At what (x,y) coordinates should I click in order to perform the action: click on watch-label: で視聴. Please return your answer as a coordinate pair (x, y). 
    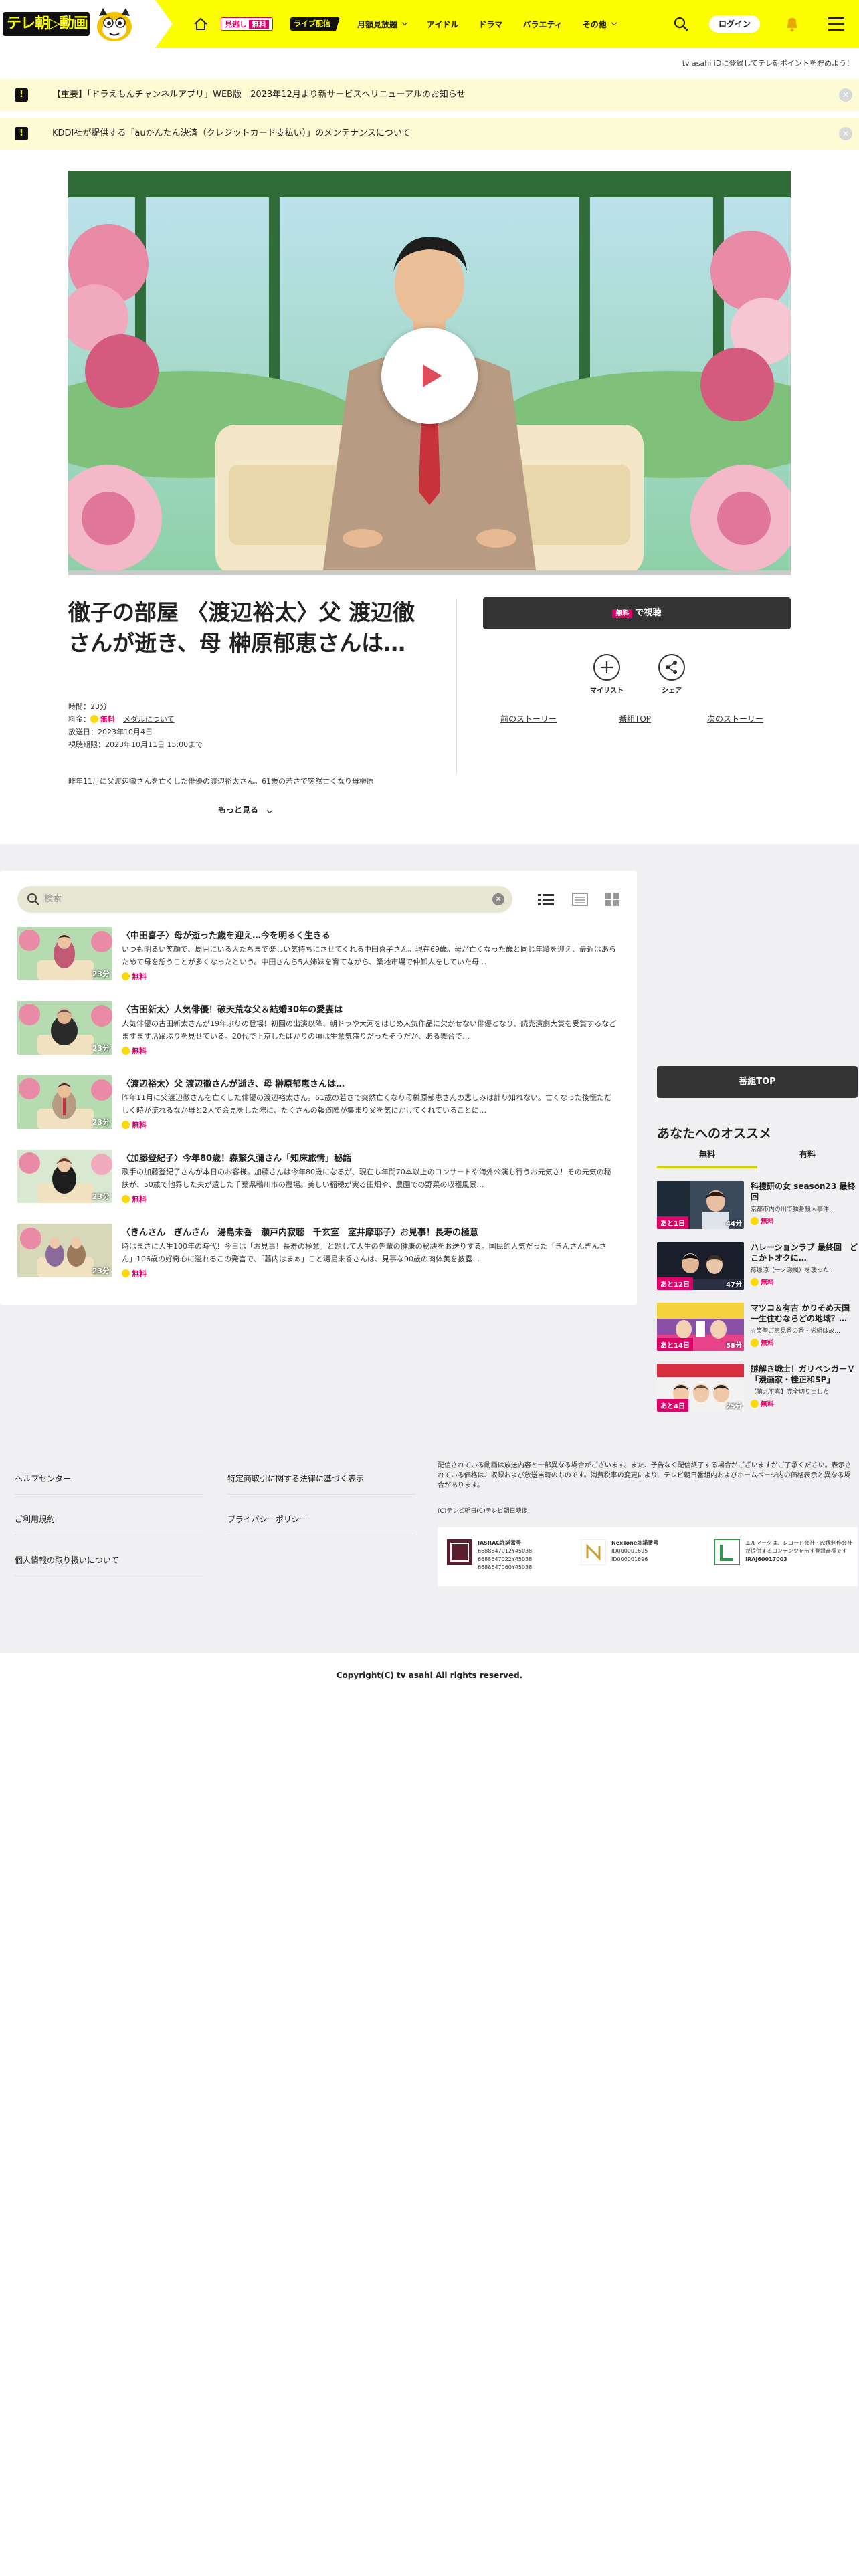
    Looking at the image, I should click on (649, 613).